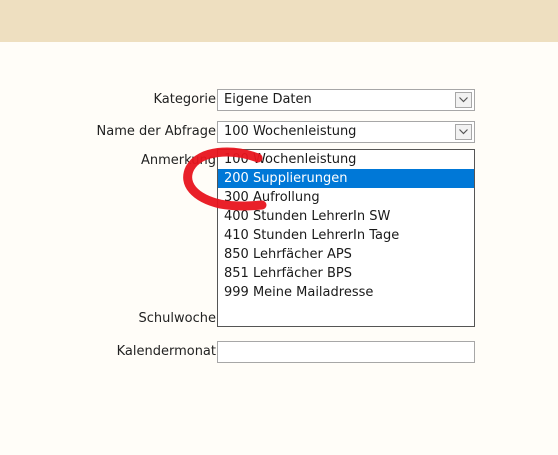 Image resolution: width=558 pixels, height=455 pixels. Describe the element at coordinates (346, 197) in the screenshot. I see `dropdown-option: 300 Aufrollung` at that location.